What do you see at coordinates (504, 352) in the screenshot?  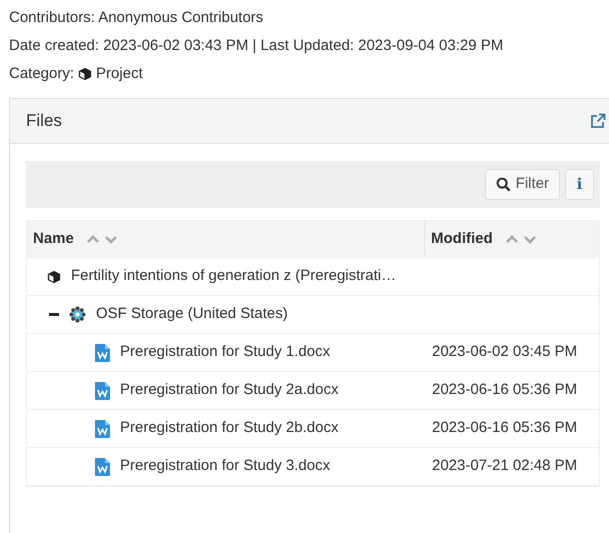 I see `modified-date: 2023-06-02 03:45 PM` at bounding box center [504, 352].